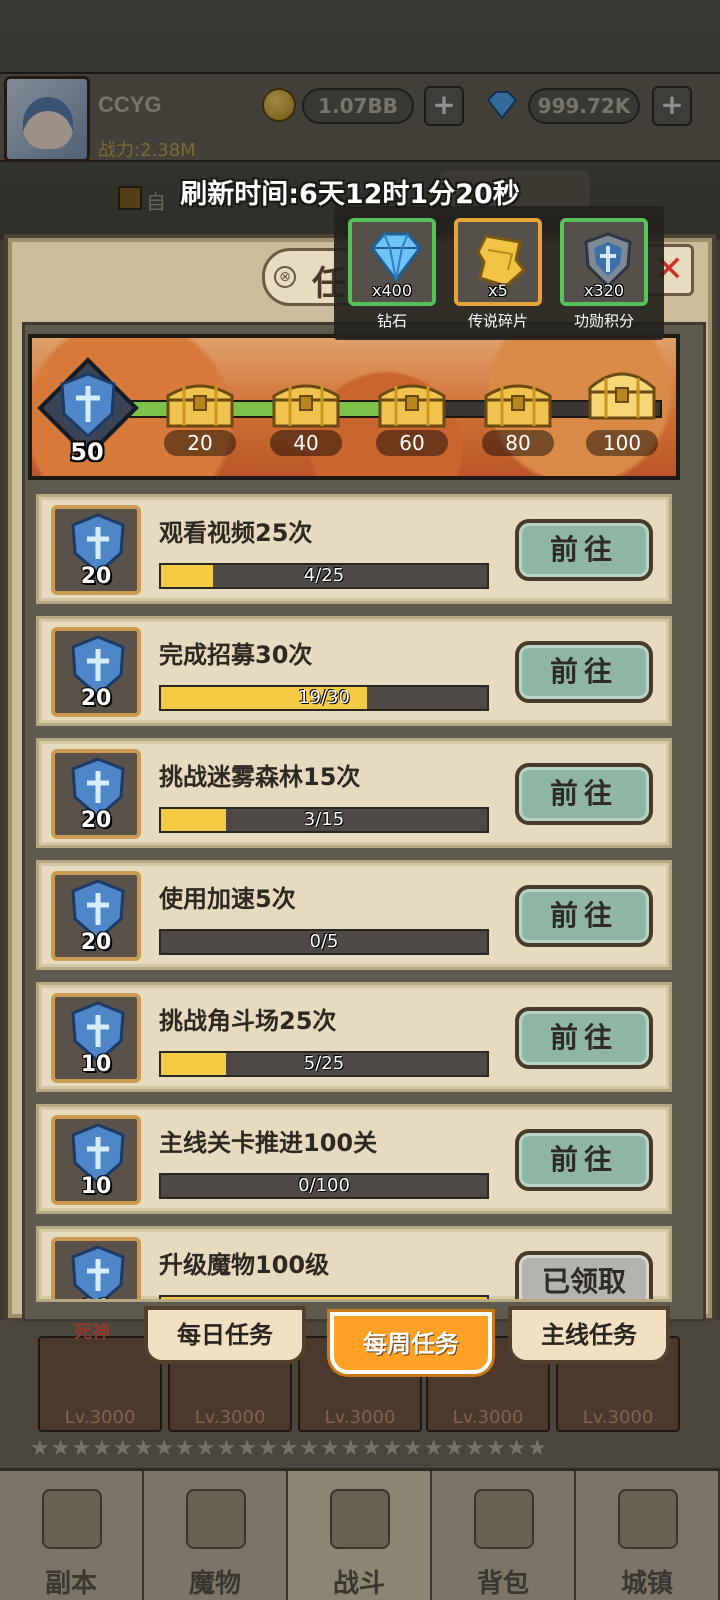 This screenshot has height=1600, width=720. I want to click on backpack-icon, so click(504, 1519).